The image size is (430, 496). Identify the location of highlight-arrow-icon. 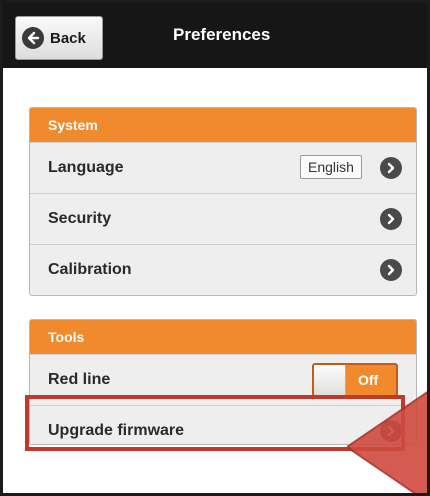
(387, 442).